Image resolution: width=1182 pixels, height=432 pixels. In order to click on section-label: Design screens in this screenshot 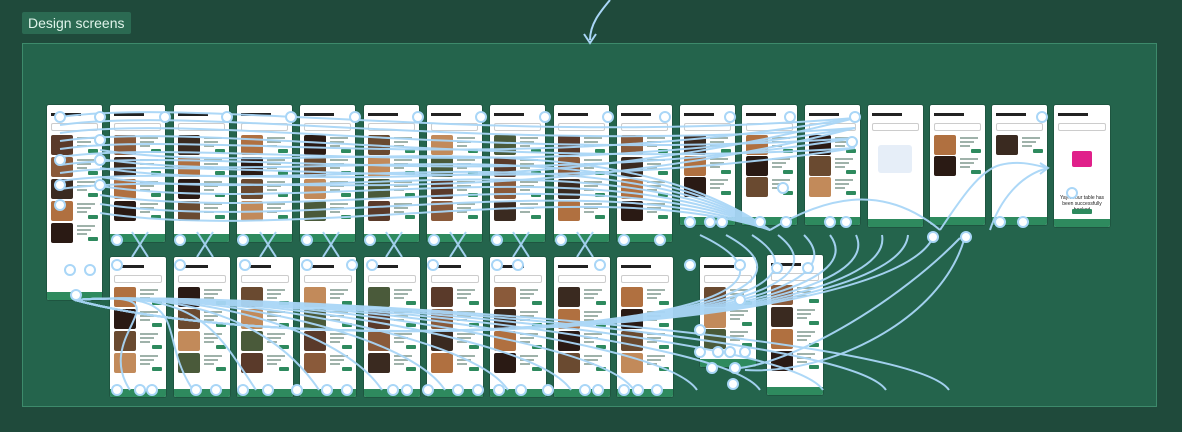, I will do `click(76, 23)`.